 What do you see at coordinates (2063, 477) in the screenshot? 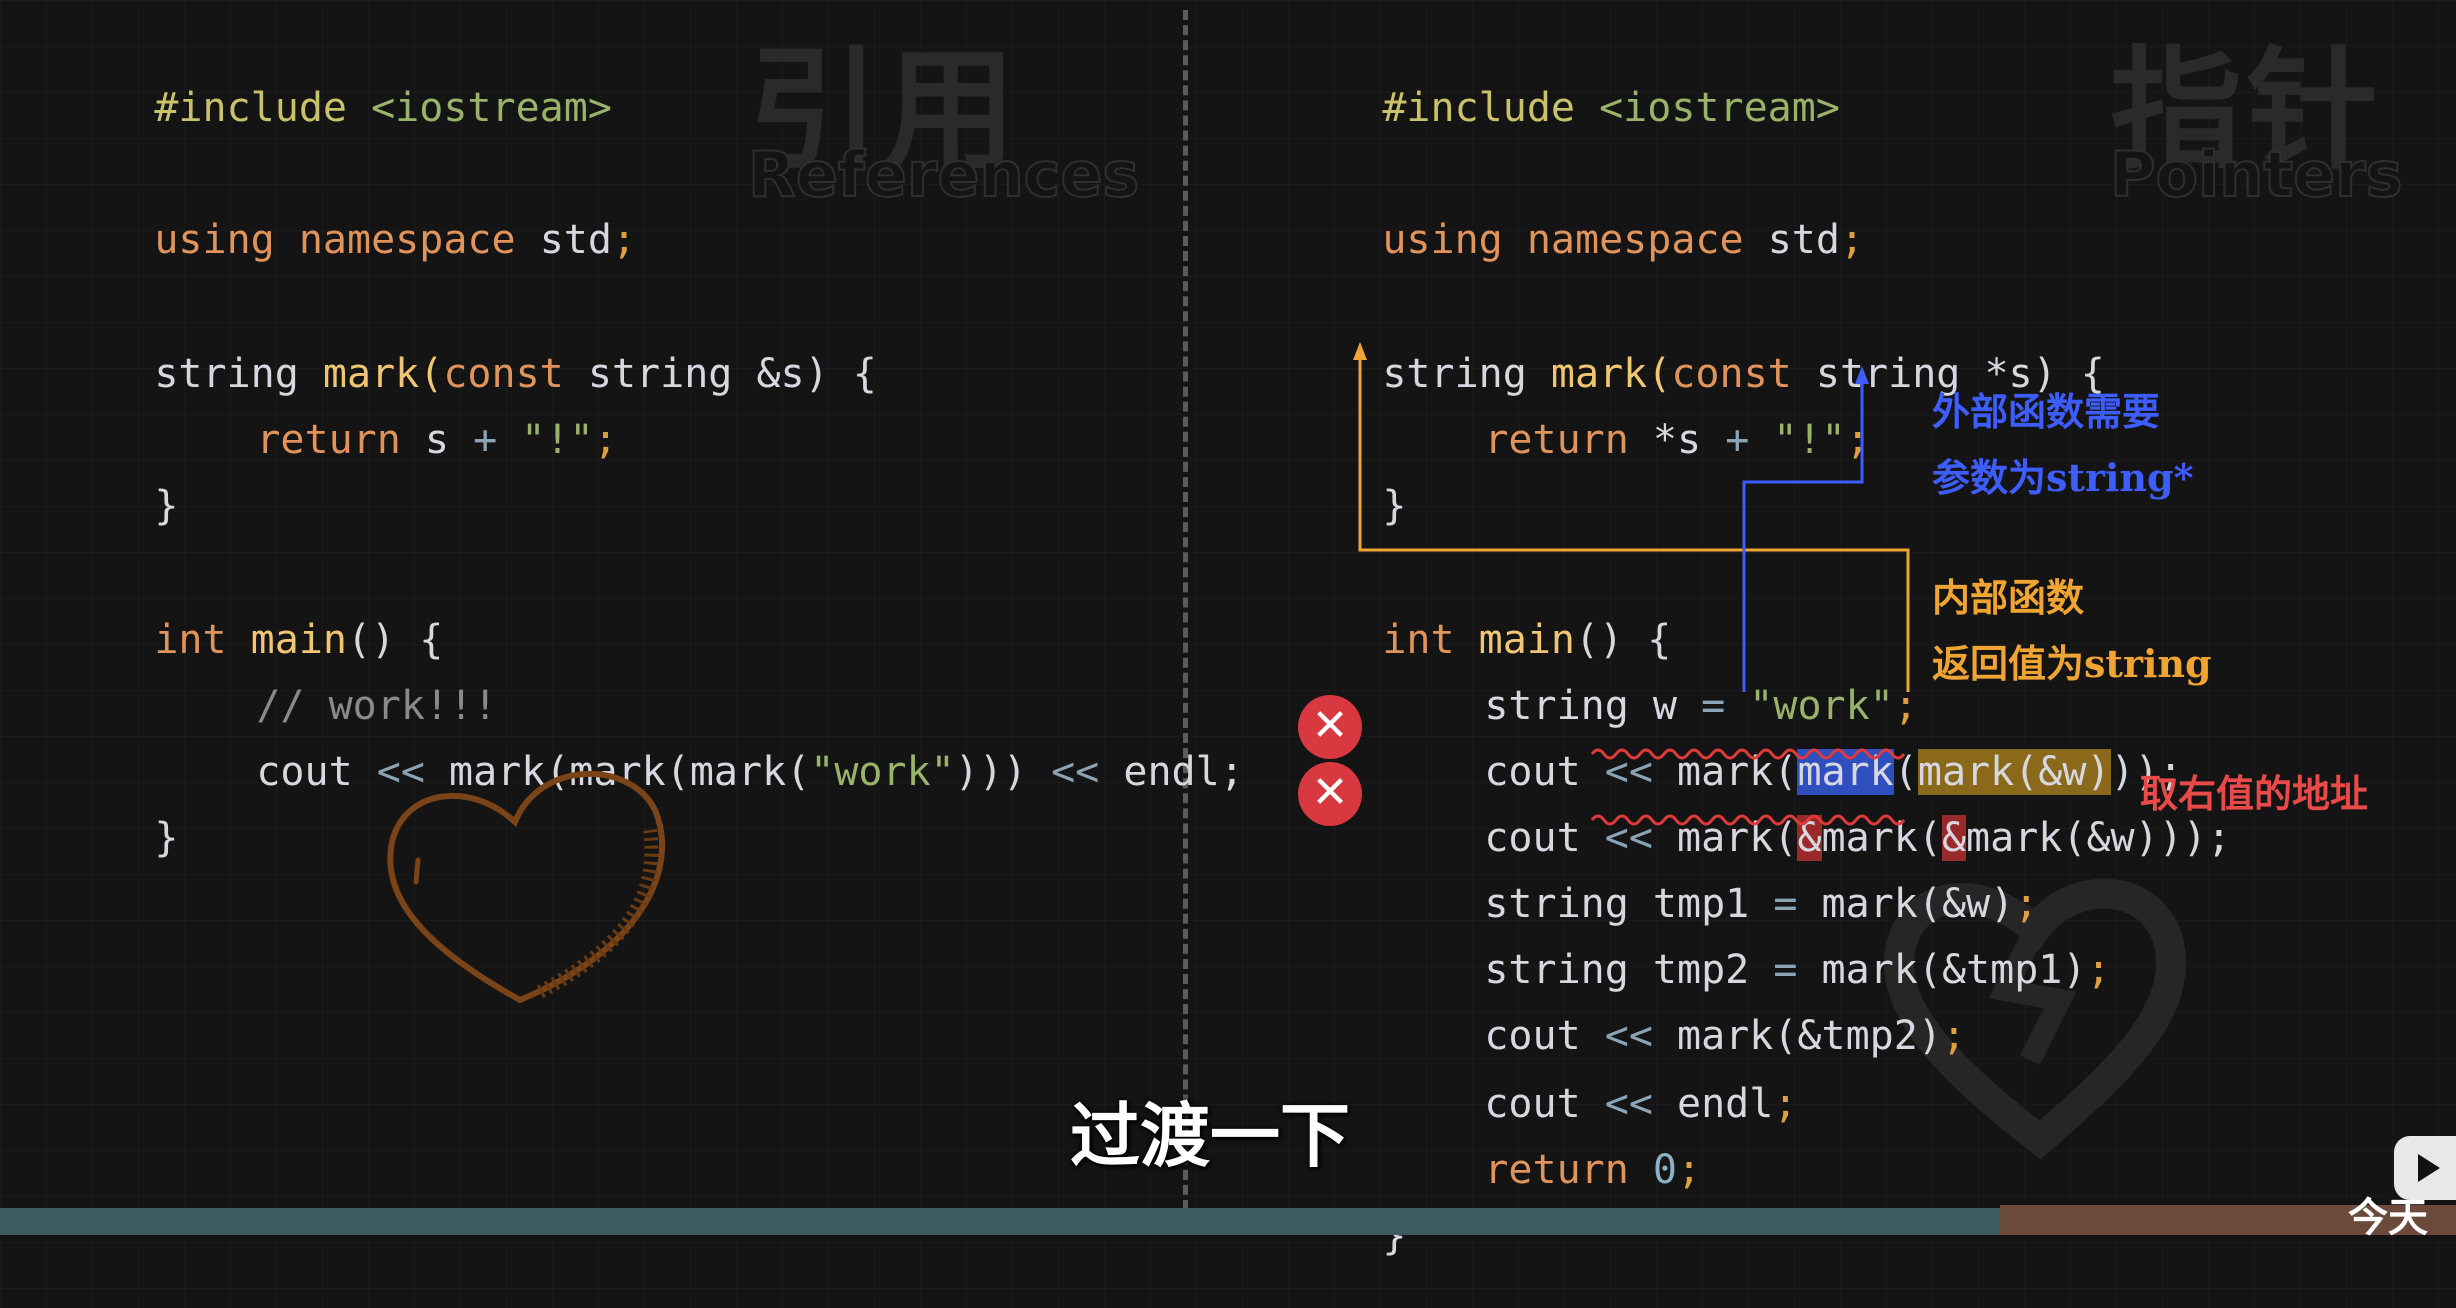
I see `outer-annotation-line2: 参数为string*` at bounding box center [2063, 477].